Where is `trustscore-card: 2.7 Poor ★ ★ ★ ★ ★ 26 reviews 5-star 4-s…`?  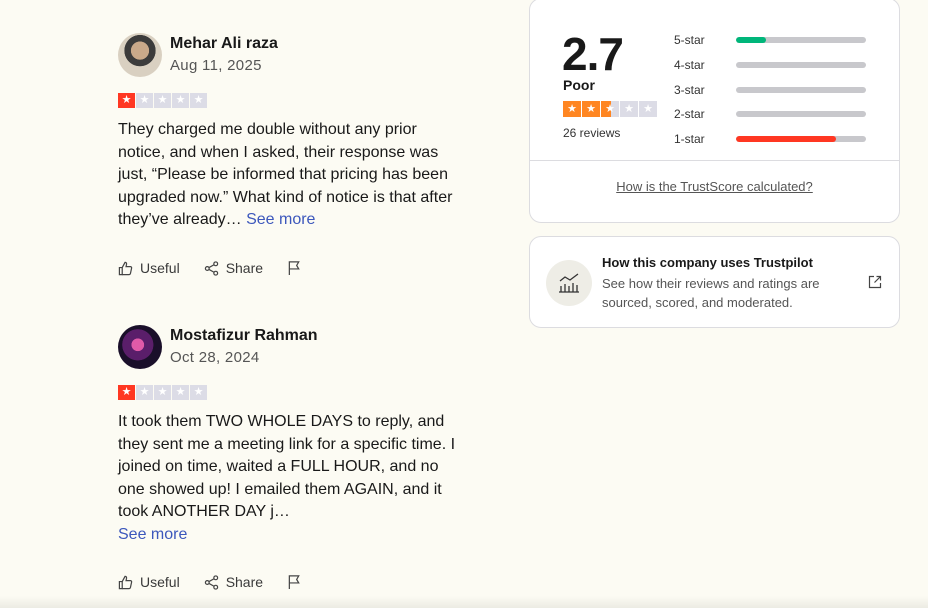 trustscore-card: 2.7 Poor ★ ★ ★ ★ ★ 26 reviews 5-star 4-s… is located at coordinates (714, 111).